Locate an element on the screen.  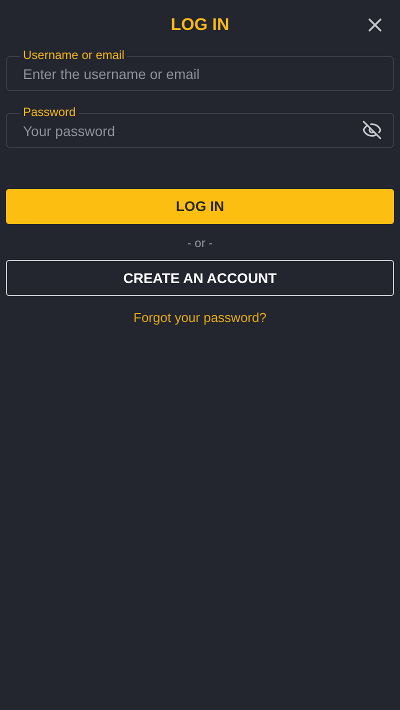
create-account-button: CREATE AN ACCOUNT is located at coordinates (200, 278).